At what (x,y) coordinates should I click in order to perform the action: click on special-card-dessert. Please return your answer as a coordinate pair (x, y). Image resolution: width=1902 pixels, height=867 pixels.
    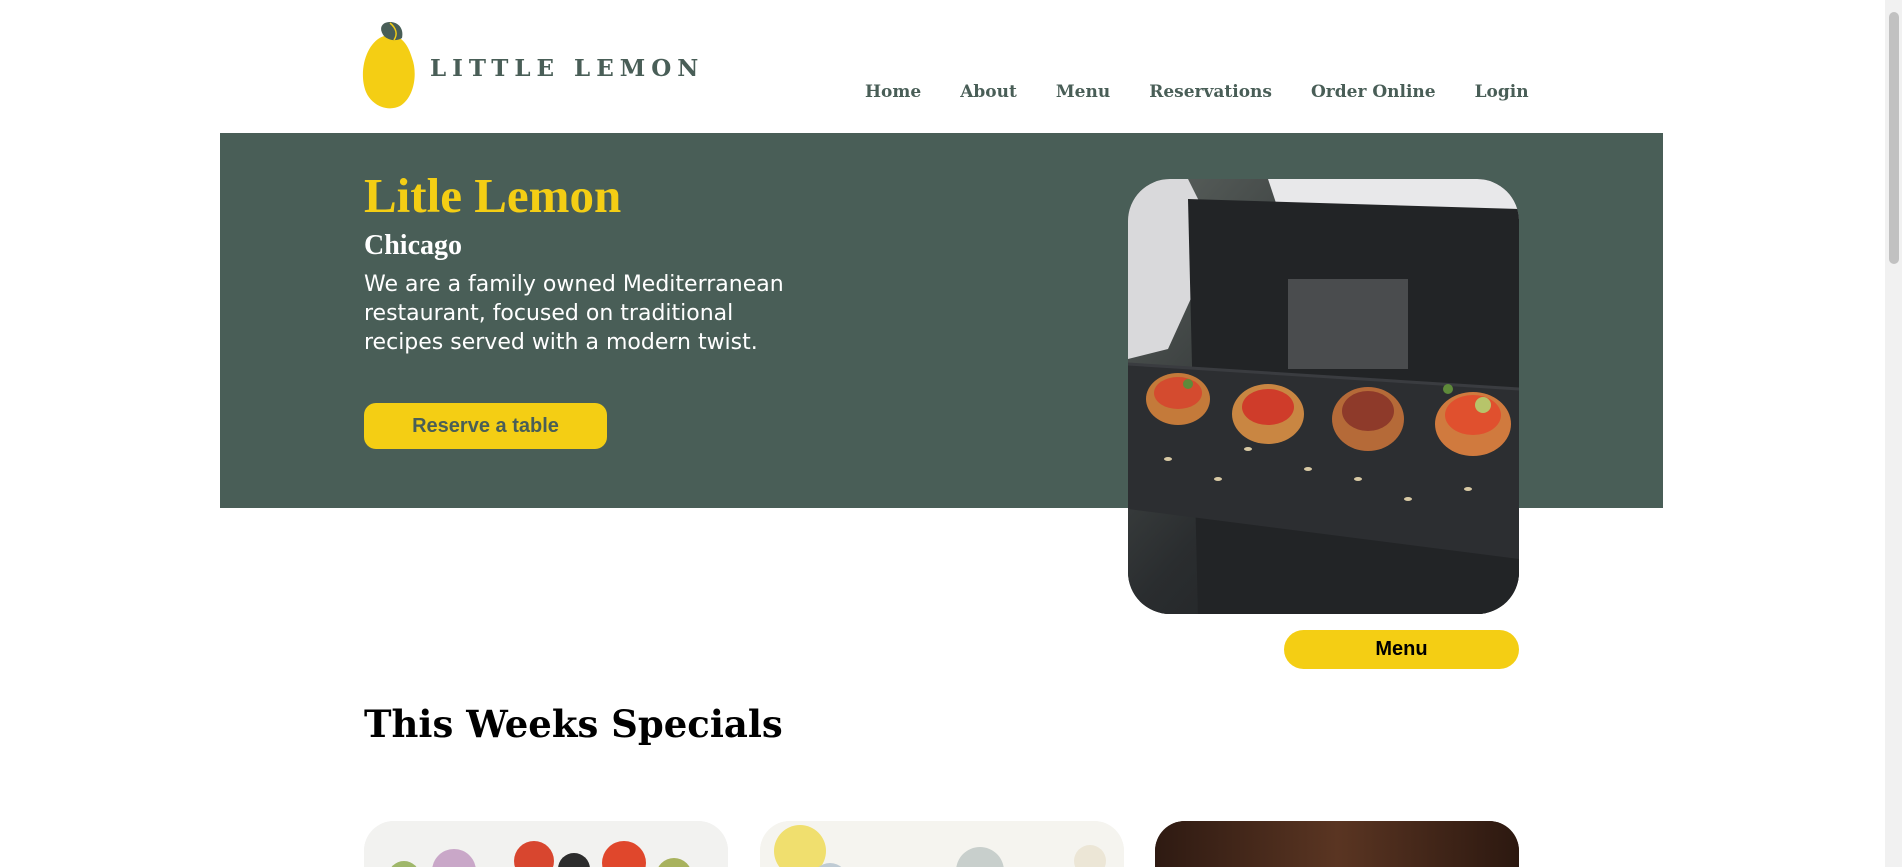
    Looking at the image, I should click on (1337, 844).